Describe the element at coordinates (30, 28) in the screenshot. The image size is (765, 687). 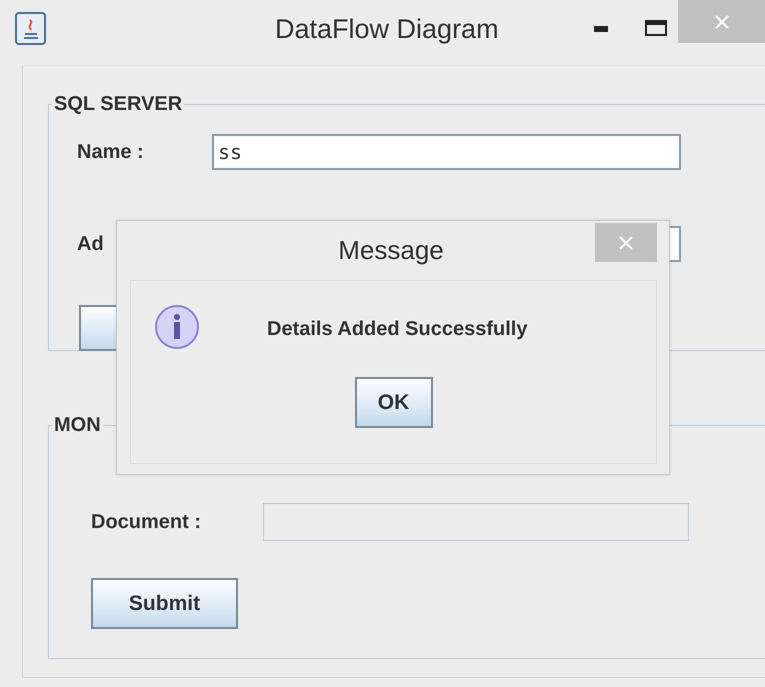
I see `app-icon` at that location.